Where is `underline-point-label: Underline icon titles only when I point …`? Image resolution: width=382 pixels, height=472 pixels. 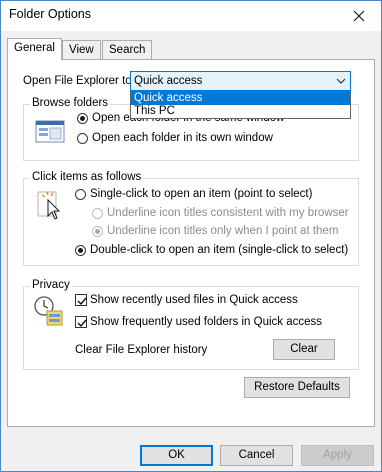
underline-point-label: Underline icon titles only when I point … is located at coordinates (223, 231).